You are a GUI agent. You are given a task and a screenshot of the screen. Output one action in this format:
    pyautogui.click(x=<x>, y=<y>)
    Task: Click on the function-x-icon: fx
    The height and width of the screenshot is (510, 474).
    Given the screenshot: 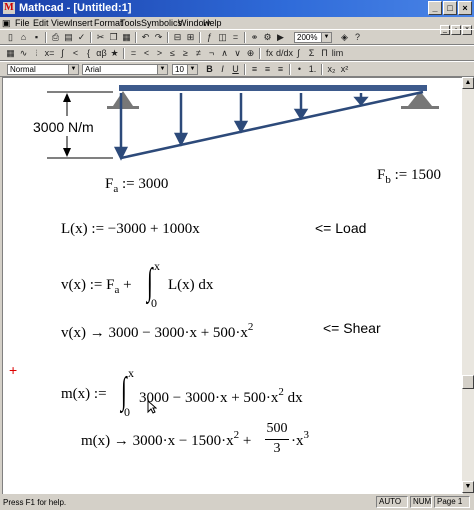 What is the action you would take?
    pyautogui.click(x=269, y=53)
    